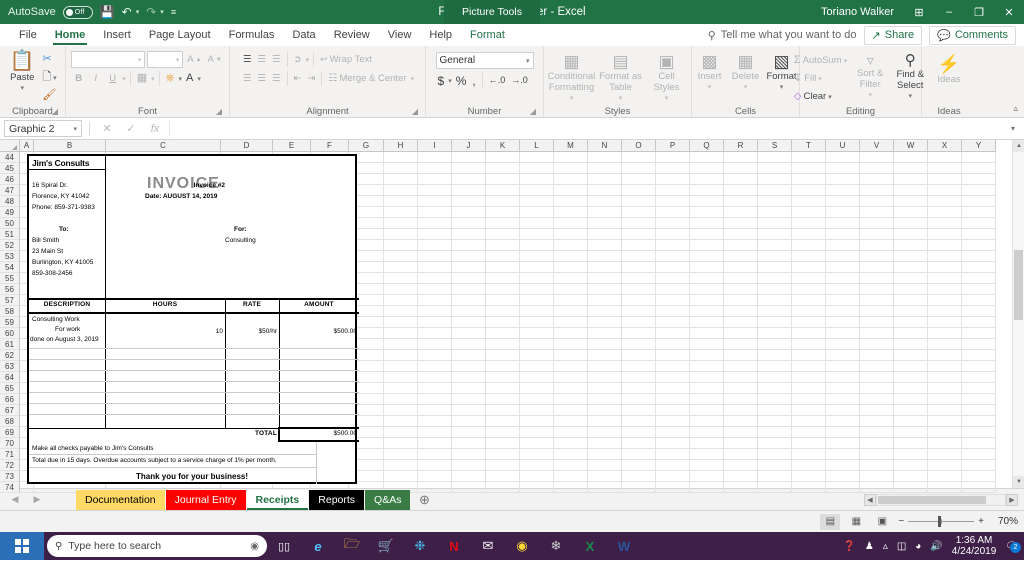  I want to click on cortana-icon: ◉, so click(254, 546).